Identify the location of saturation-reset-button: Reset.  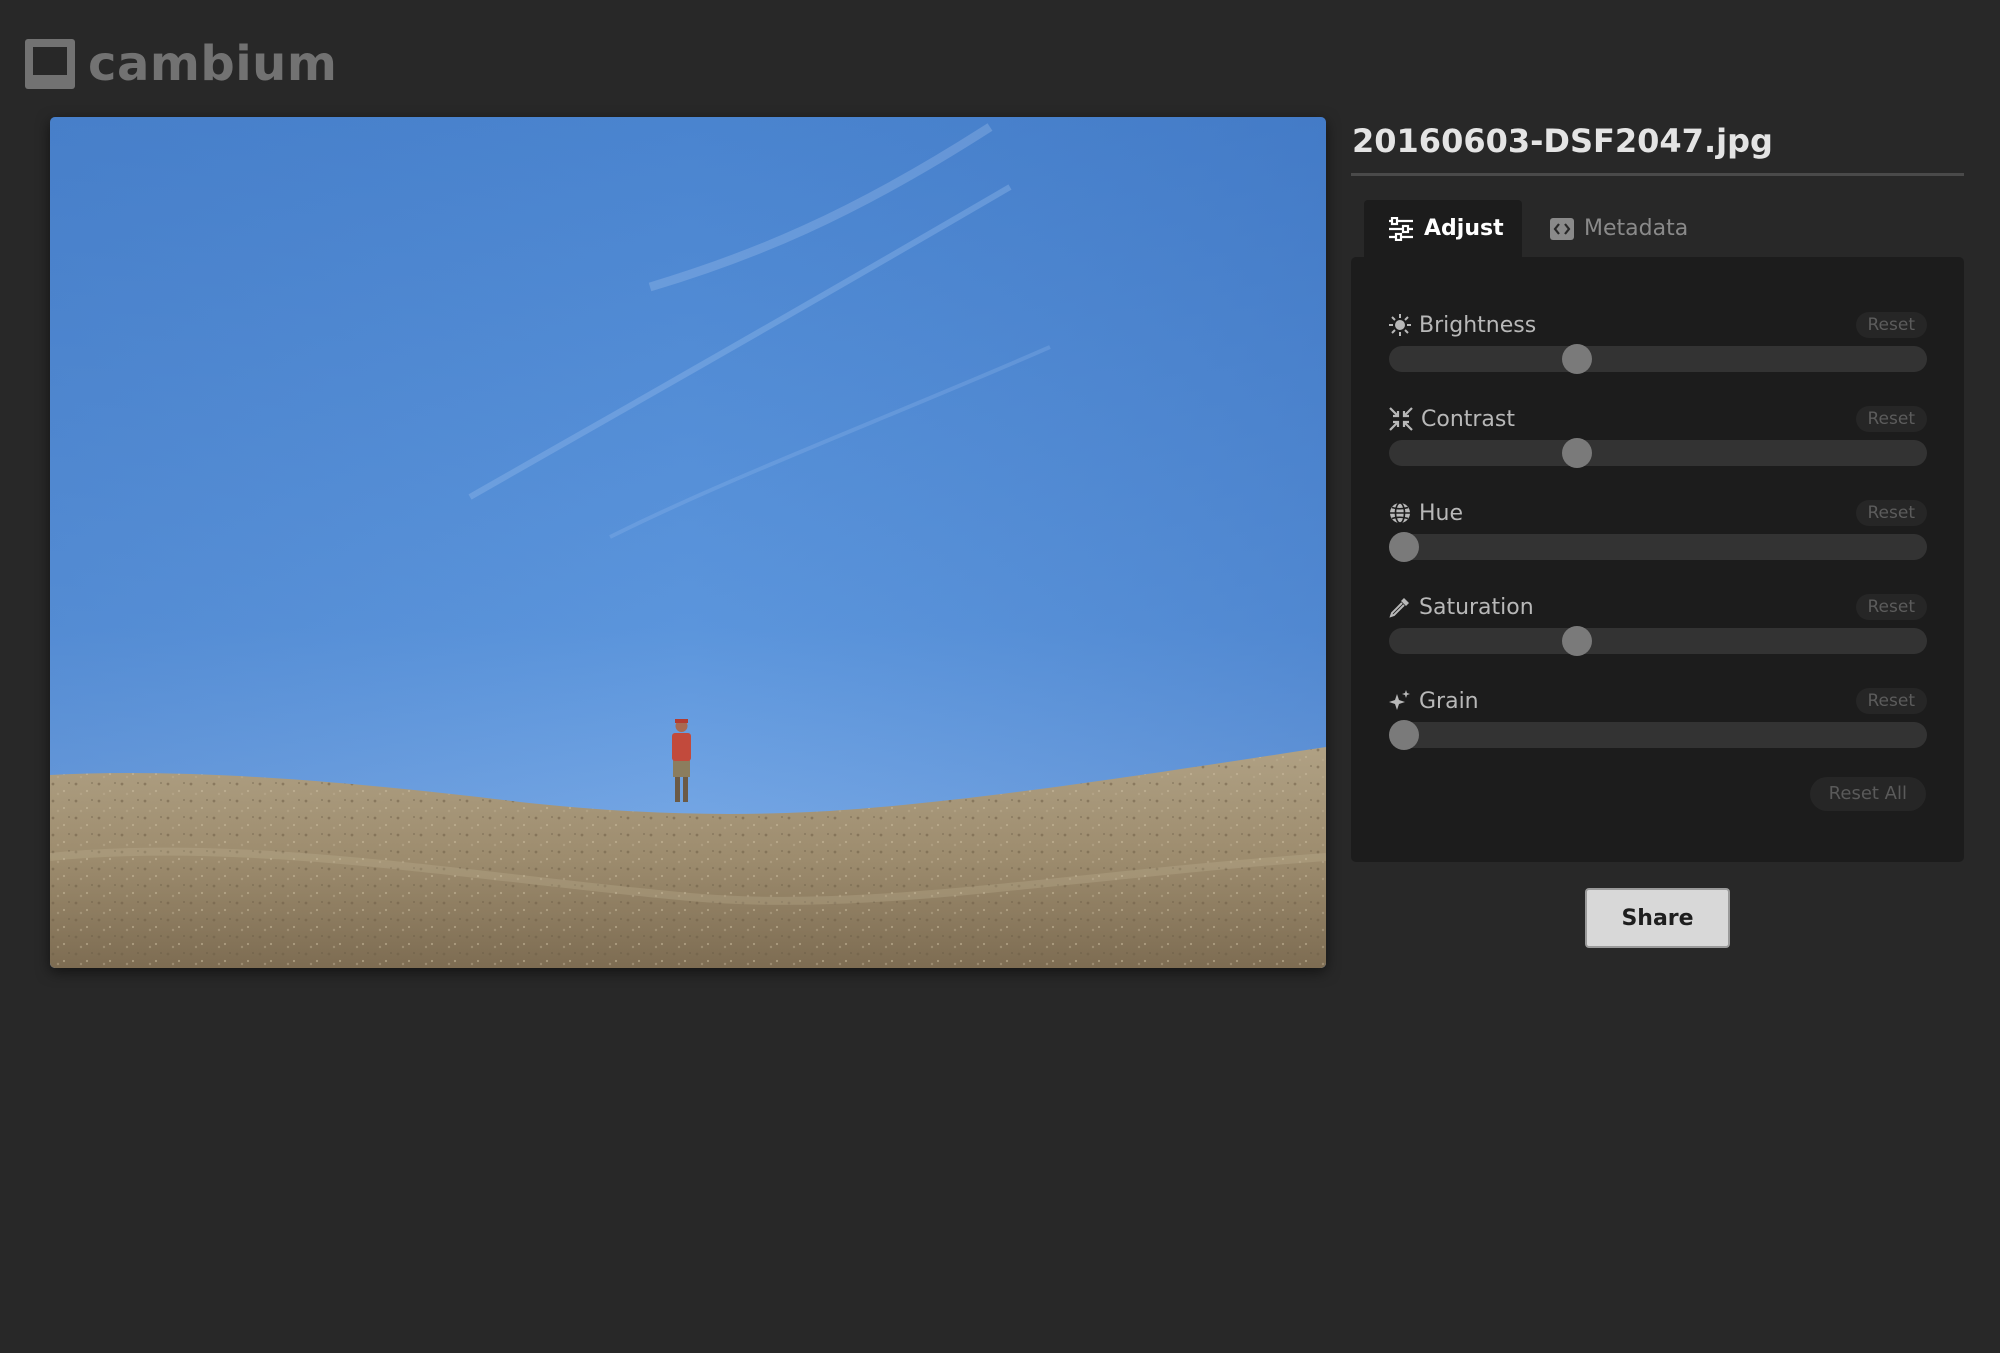
(1891, 607).